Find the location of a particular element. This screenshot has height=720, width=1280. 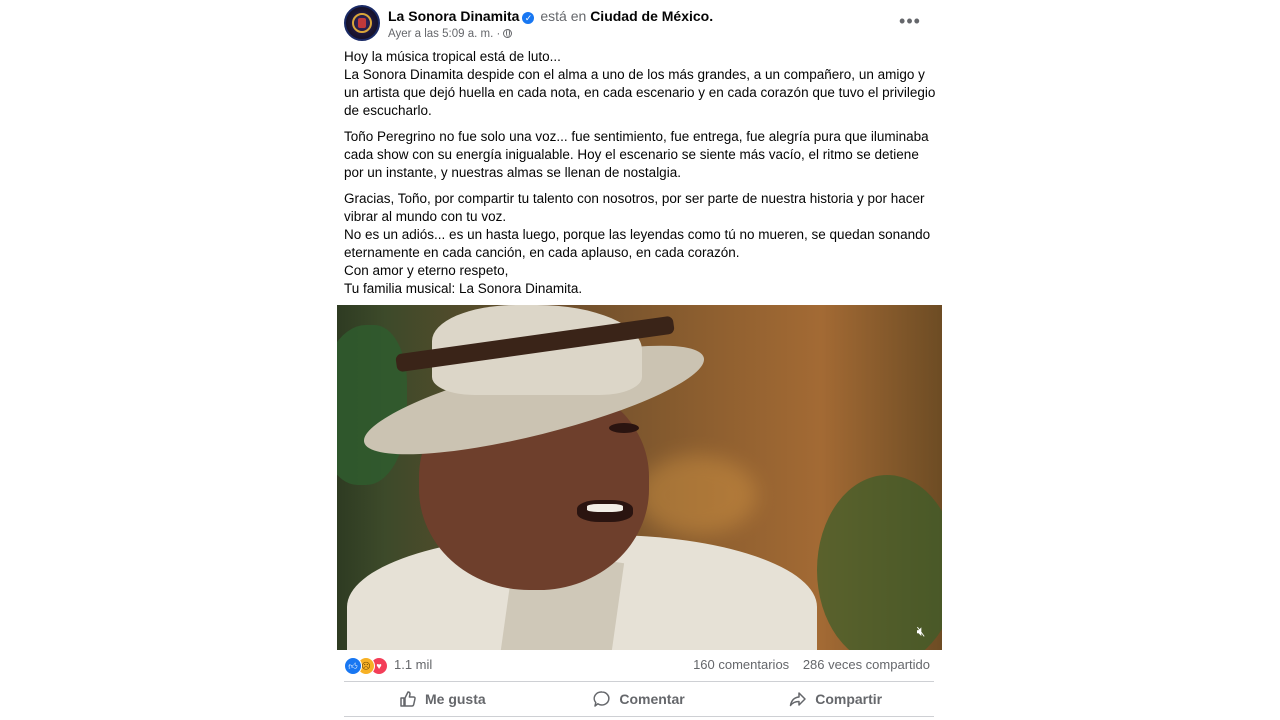

author-name: La Sonora Dinamita is located at coordinates (453, 16).